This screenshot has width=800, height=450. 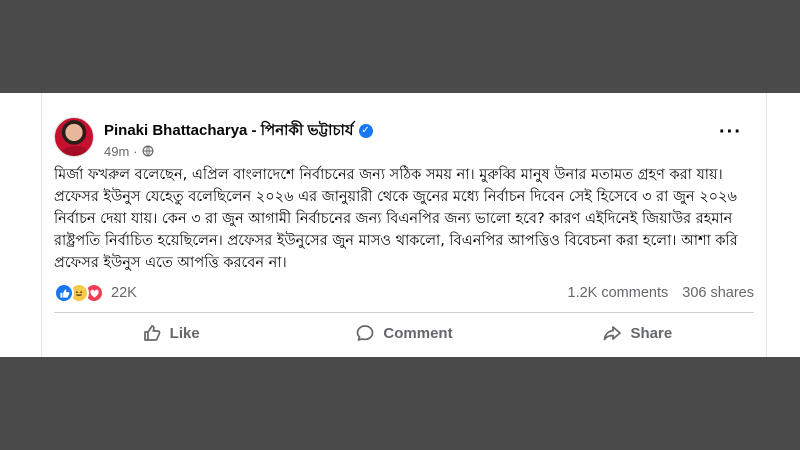 What do you see at coordinates (116, 151) in the screenshot?
I see `post-time: 49m` at bounding box center [116, 151].